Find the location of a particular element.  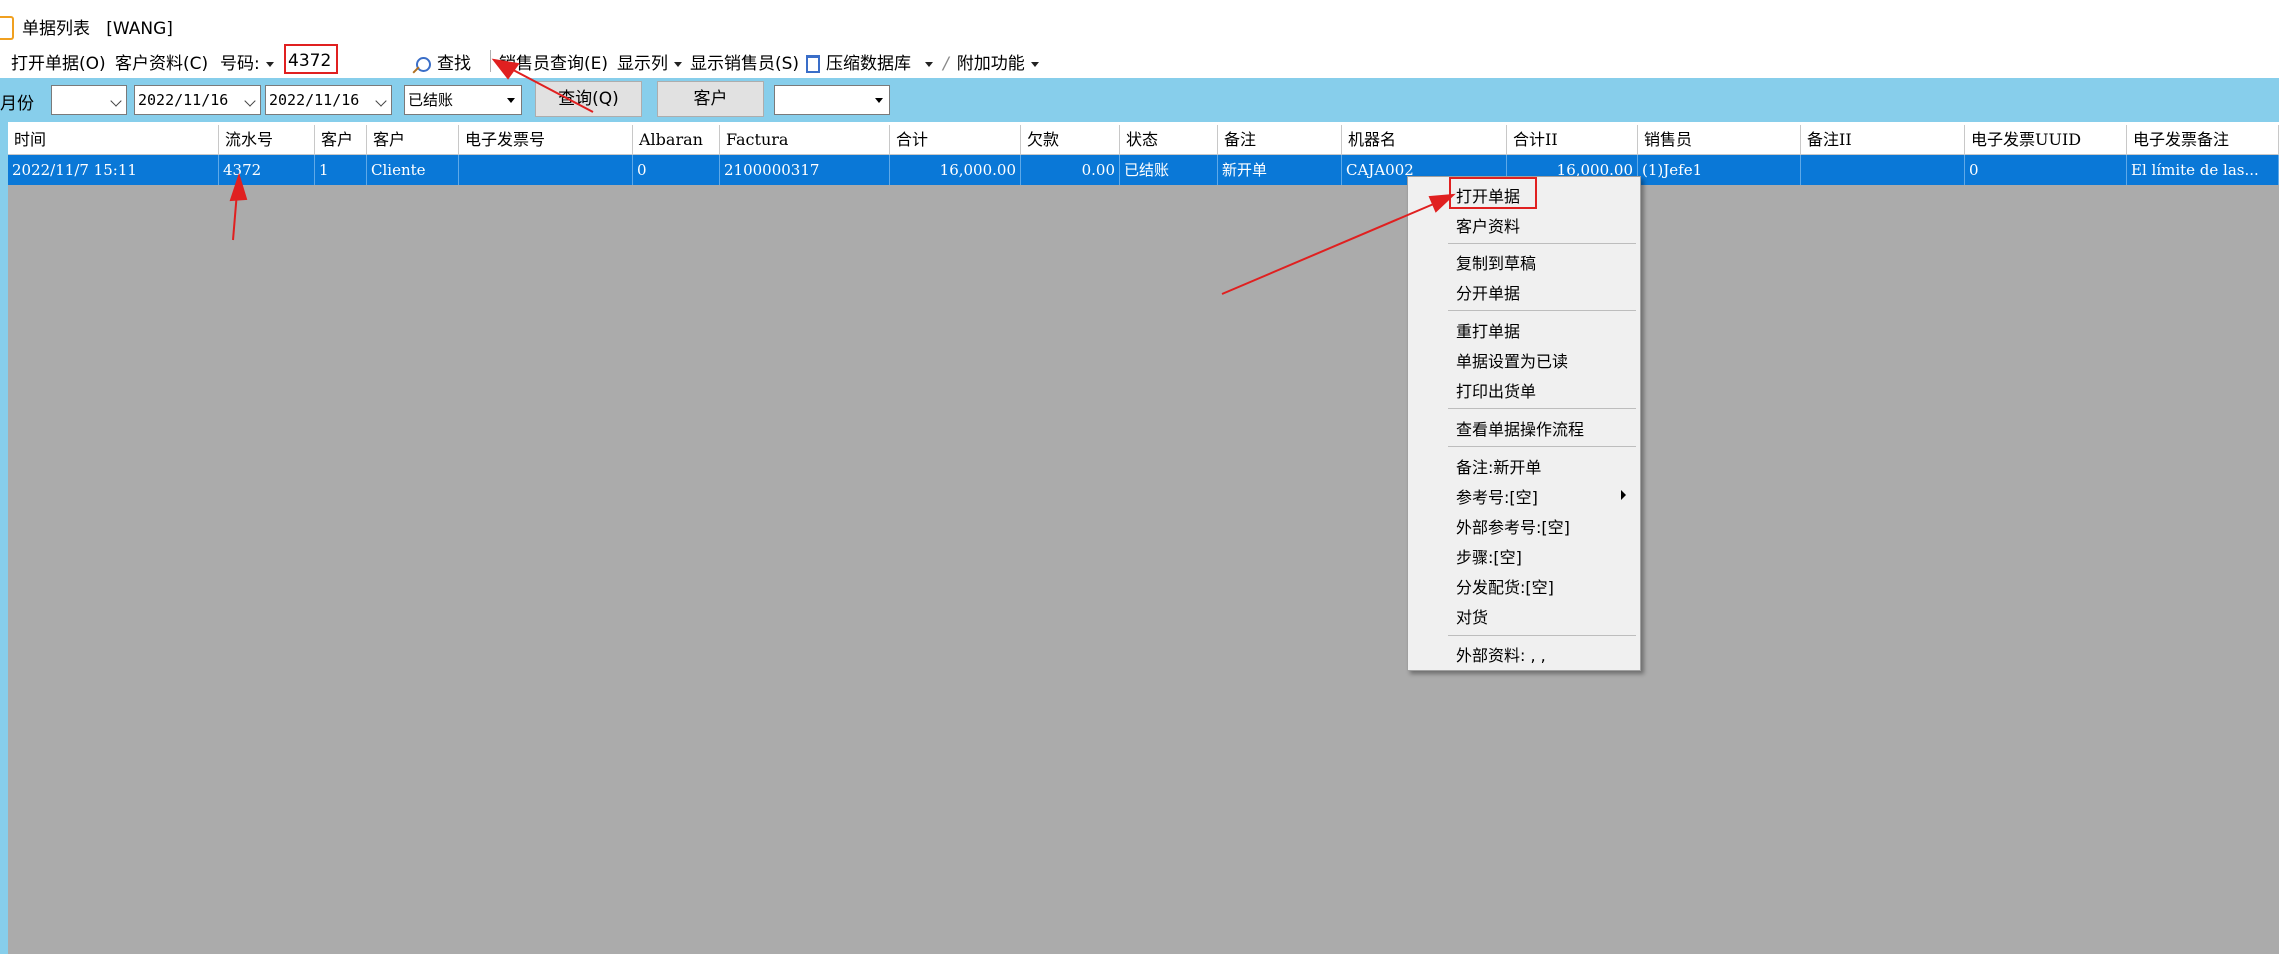

month-label: 月份 is located at coordinates (17, 104).